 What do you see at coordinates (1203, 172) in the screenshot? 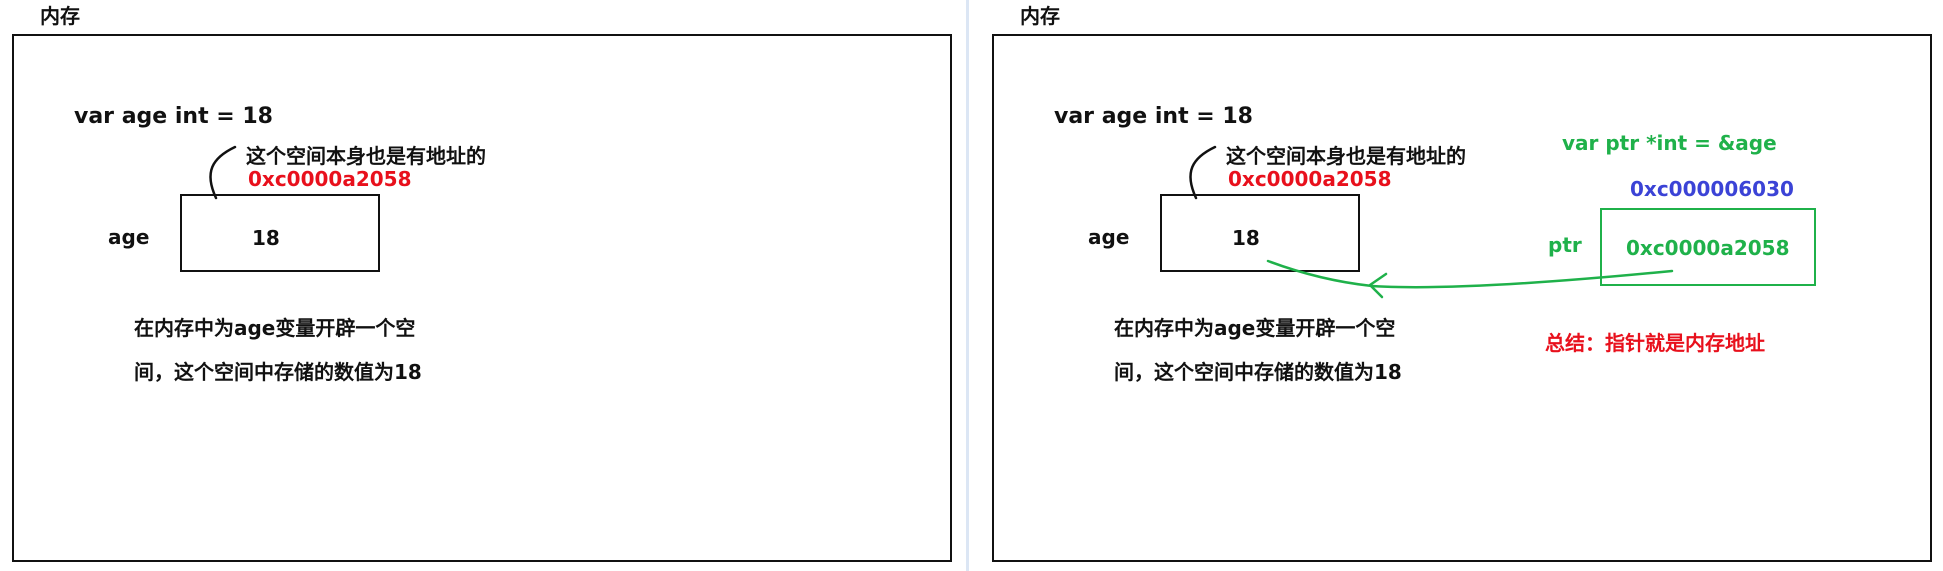
I see `right-address-callout-stroke` at bounding box center [1203, 172].